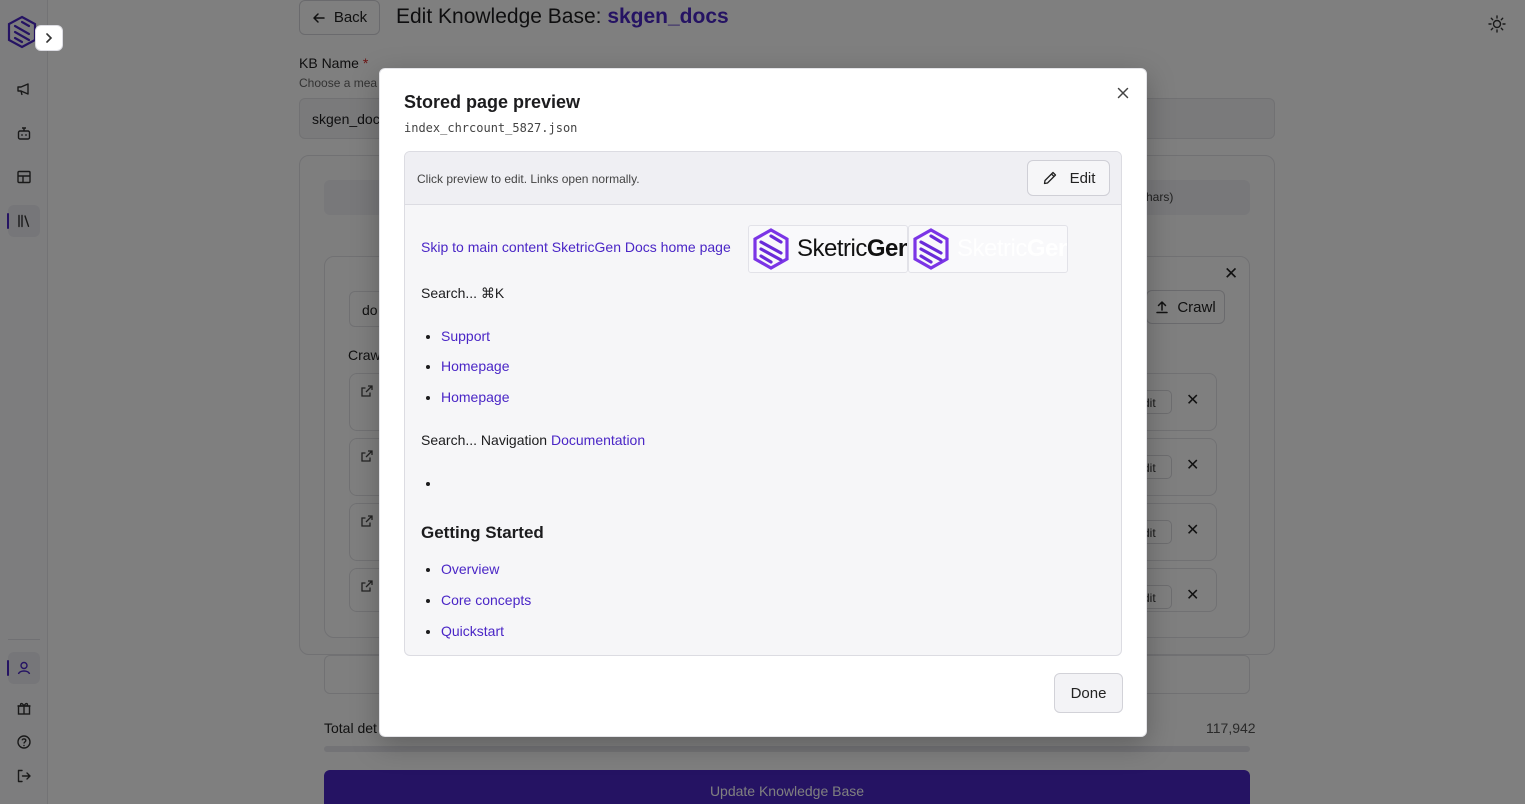  Describe the element at coordinates (1068, 178) in the screenshot. I see `edit-button: Edit` at that location.